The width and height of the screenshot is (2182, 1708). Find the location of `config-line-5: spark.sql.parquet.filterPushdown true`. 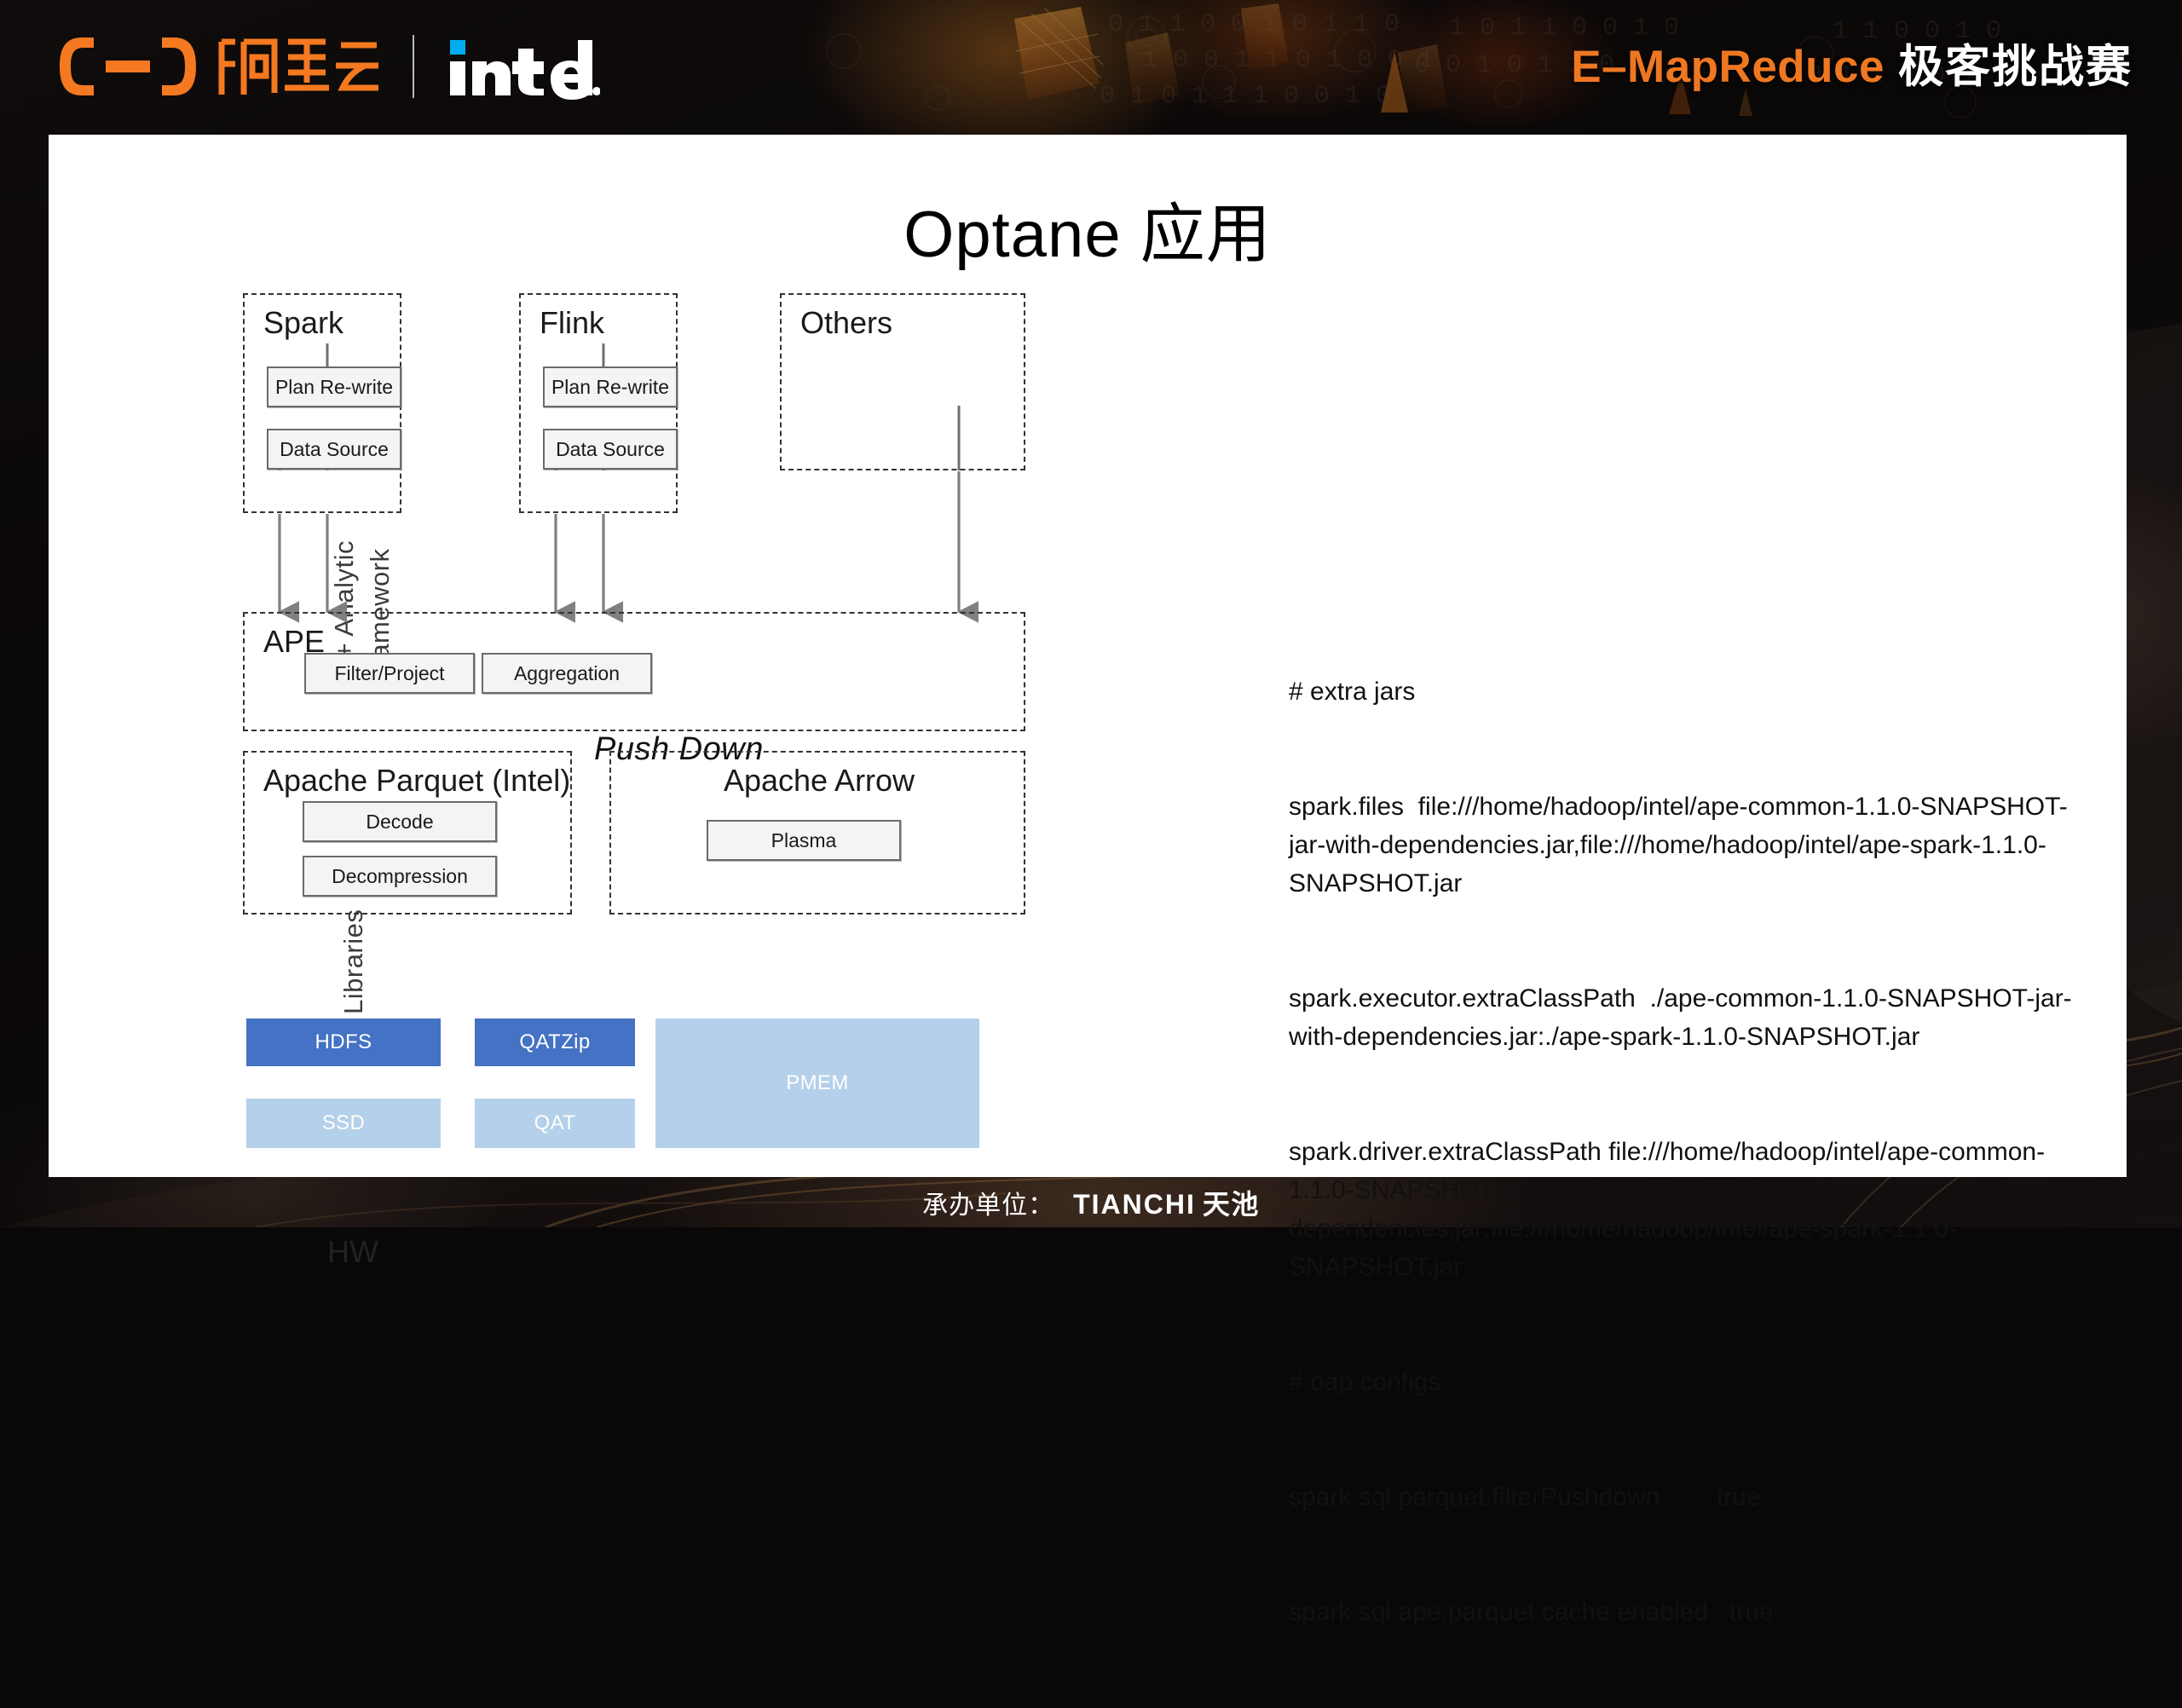

config-line-5: spark.sql.parquet.filterPushdown true is located at coordinates (1525, 1497).